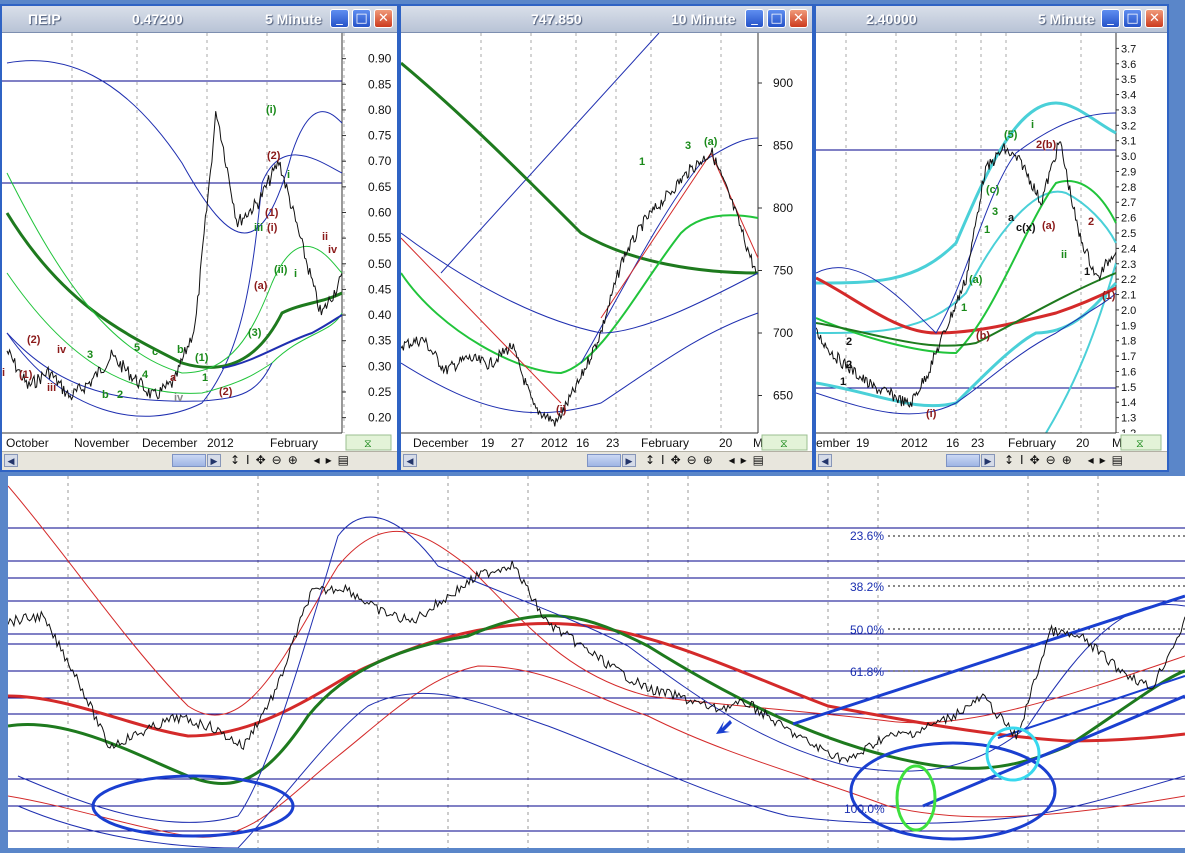  I want to click on y-tick-label: 0.55, so click(380, 238).